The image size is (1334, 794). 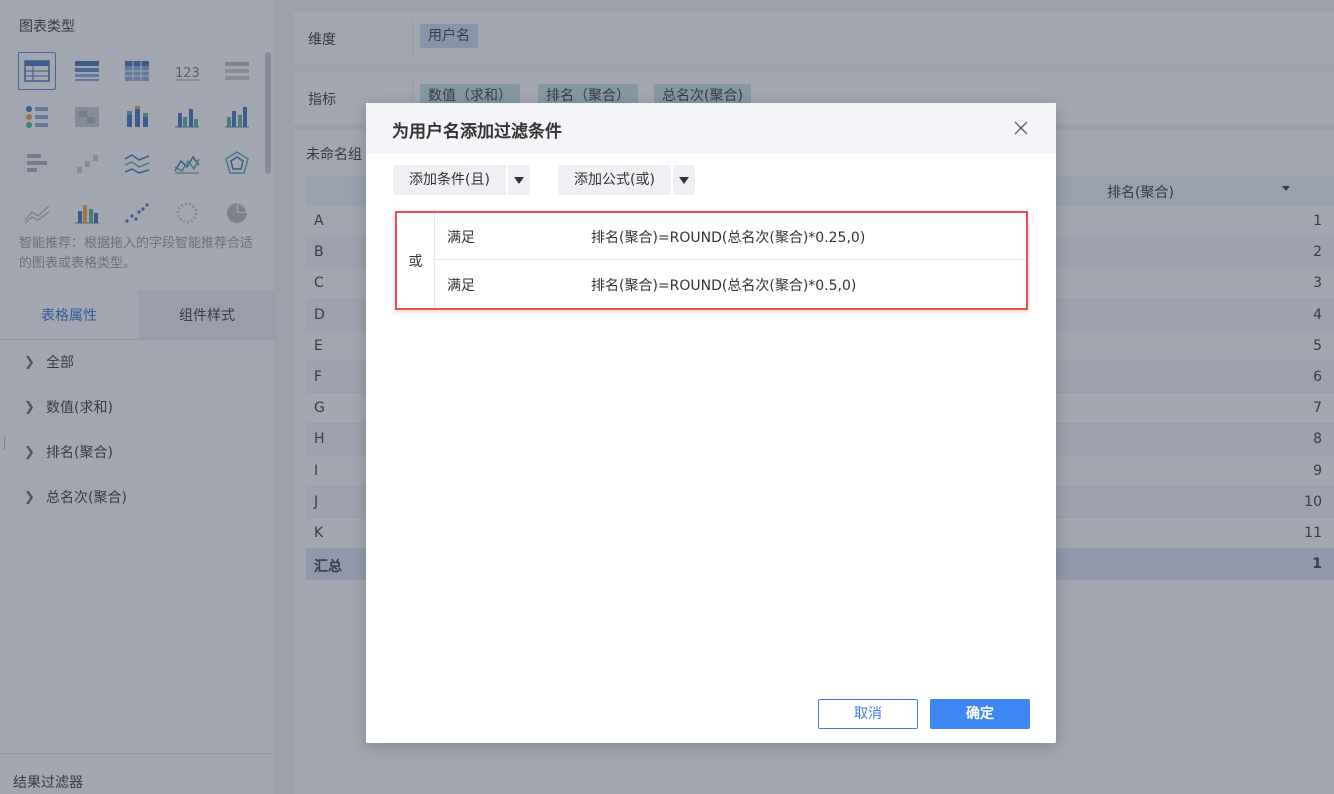 I want to click on condition-row: 满足 排名(聚合)=ROUND(总名次(聚合)*0.25,0), so click(x=730, y=236).